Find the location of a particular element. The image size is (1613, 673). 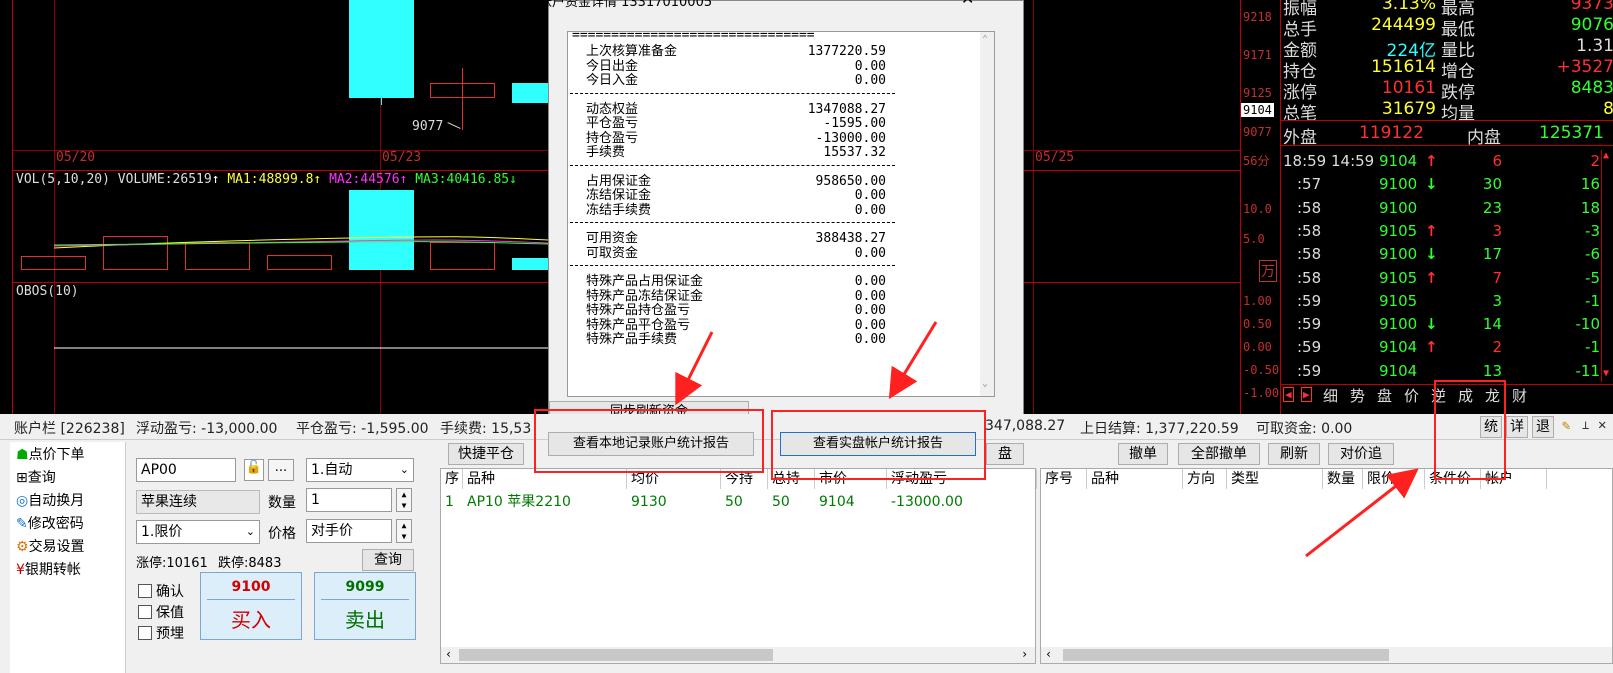

quote-row: 金额 224亿 量比 1.31 is located at coordinates (1447, 48).